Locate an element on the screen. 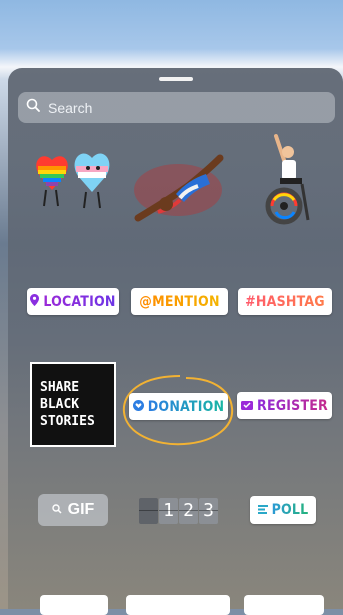  countdown-blank-digit is located at coordinates (148, 511).